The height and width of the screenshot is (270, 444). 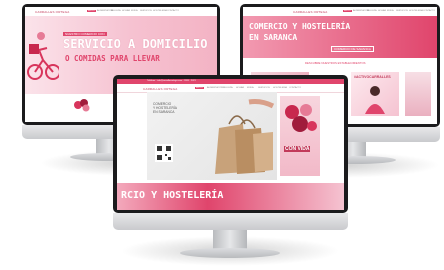 I want to click on right-promo-card: #ACTIVOCARRALLES, so click(x=375, y=94).